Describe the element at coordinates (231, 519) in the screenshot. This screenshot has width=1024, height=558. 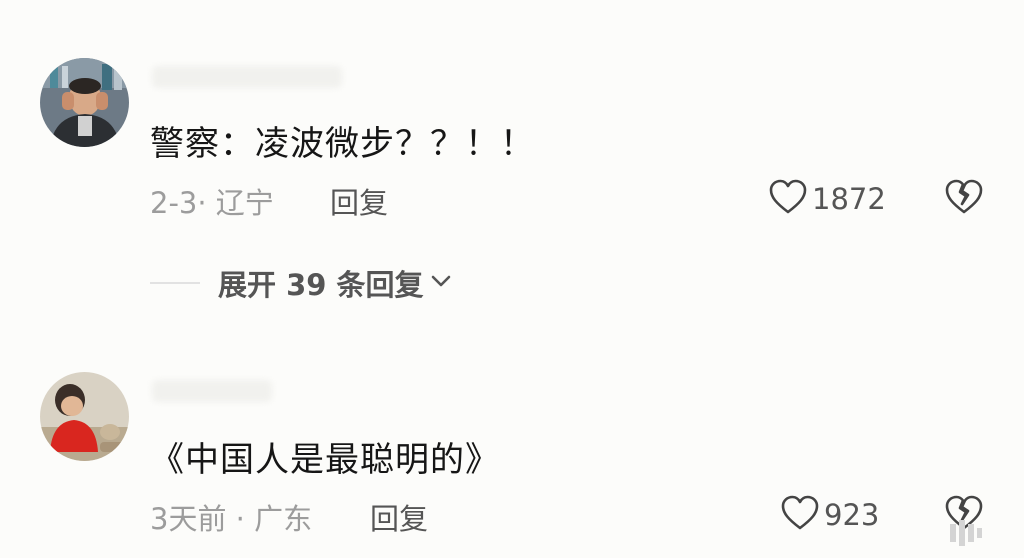
I see `comment-meta: 3天前 · 广东` at that location.